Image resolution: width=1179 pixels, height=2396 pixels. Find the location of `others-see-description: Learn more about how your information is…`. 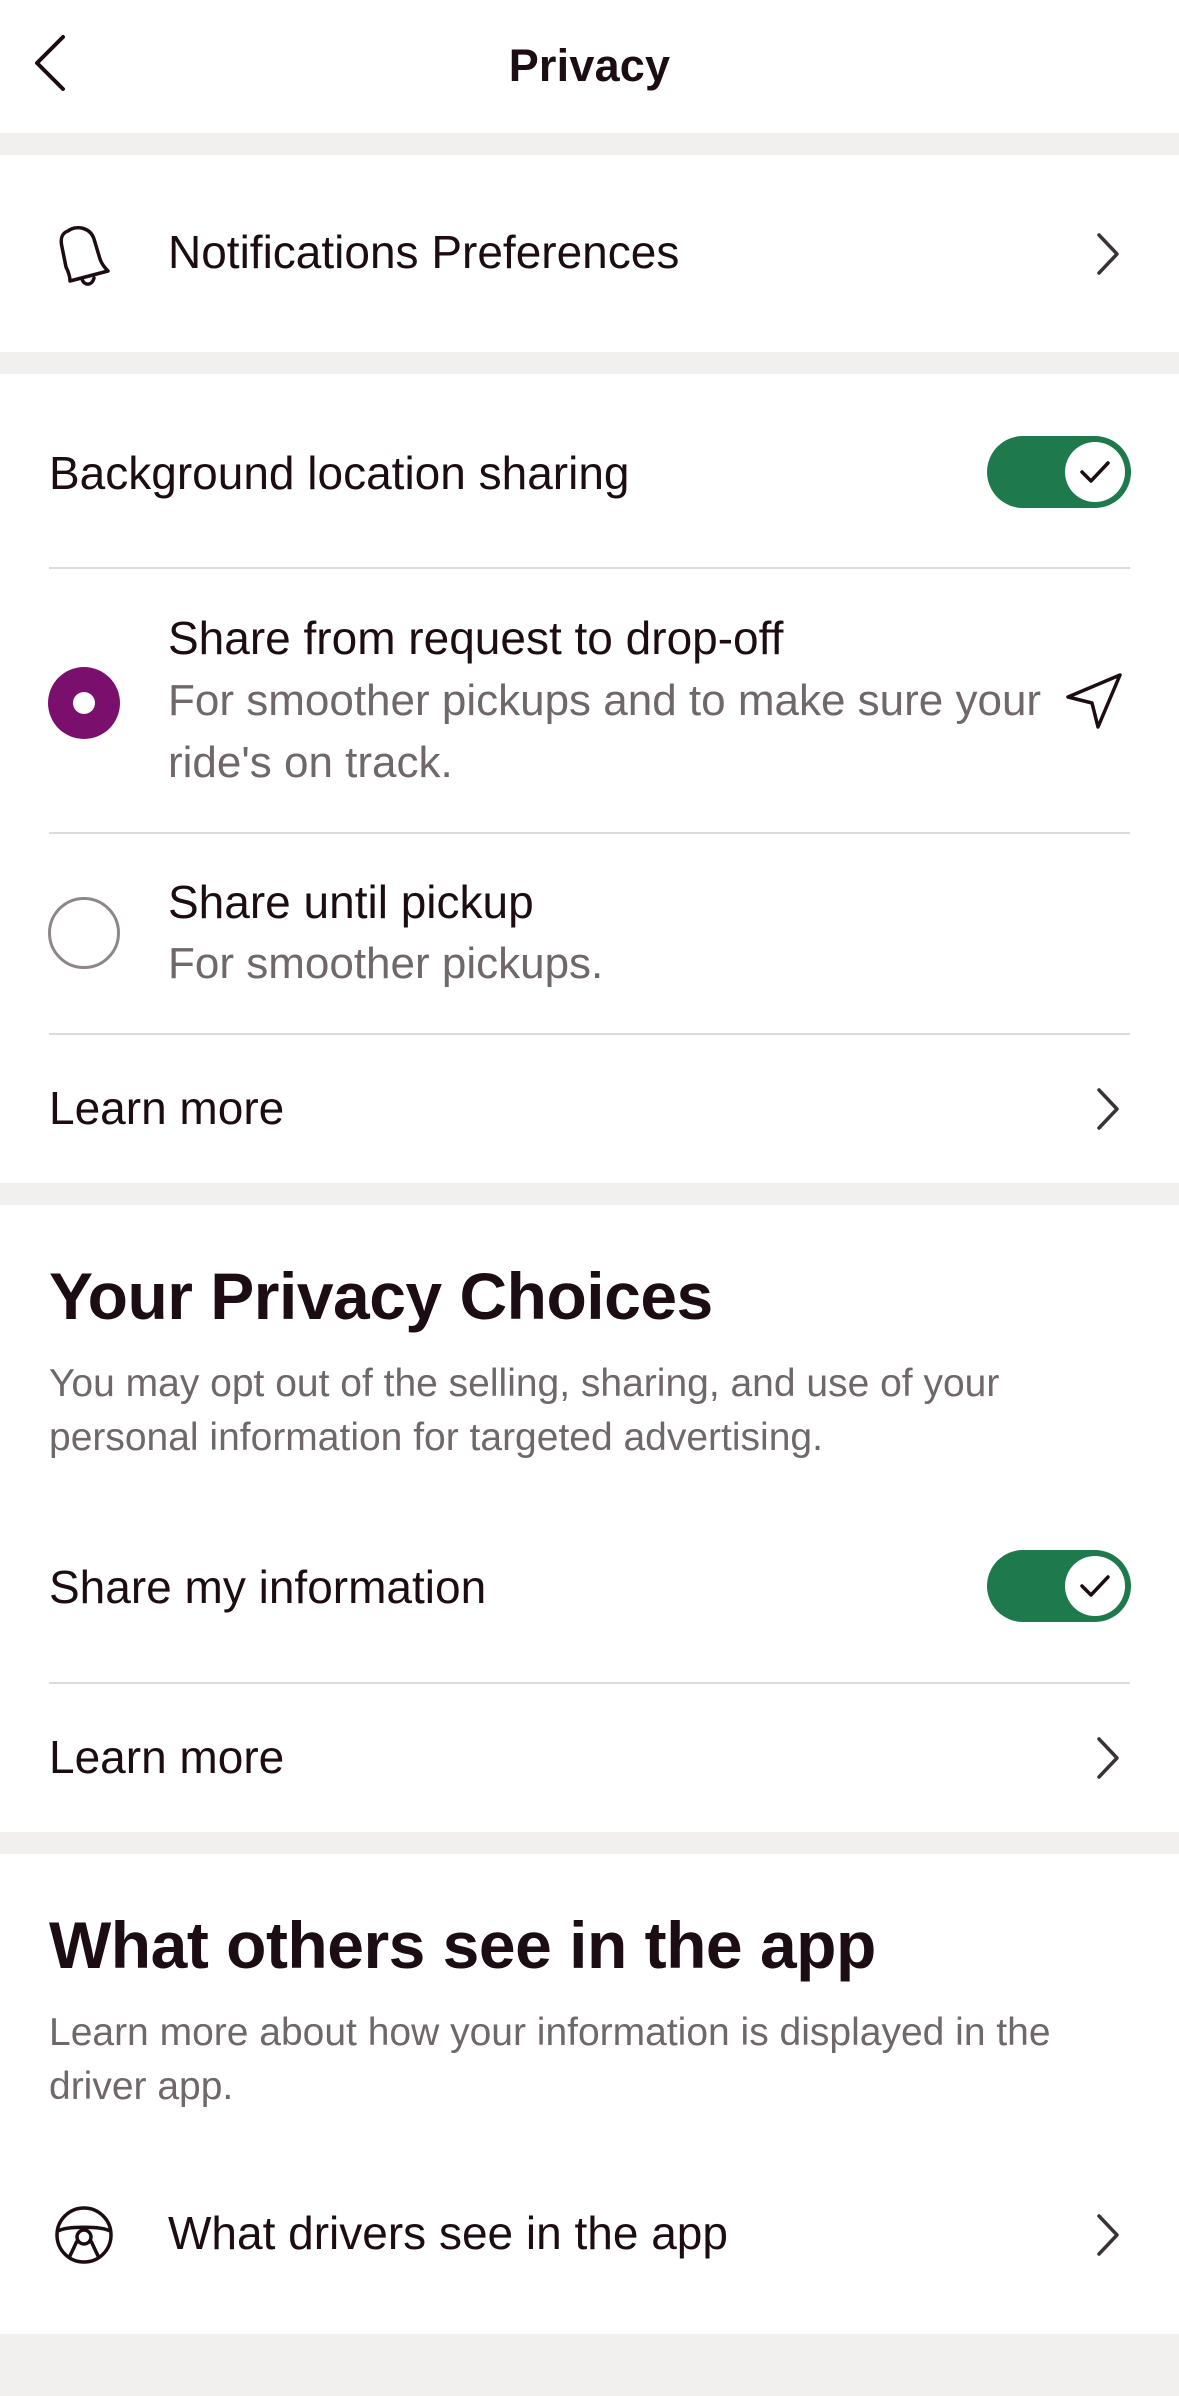

others-see-description: Learn more about how your information is… is located at coordinates (550, 2059).